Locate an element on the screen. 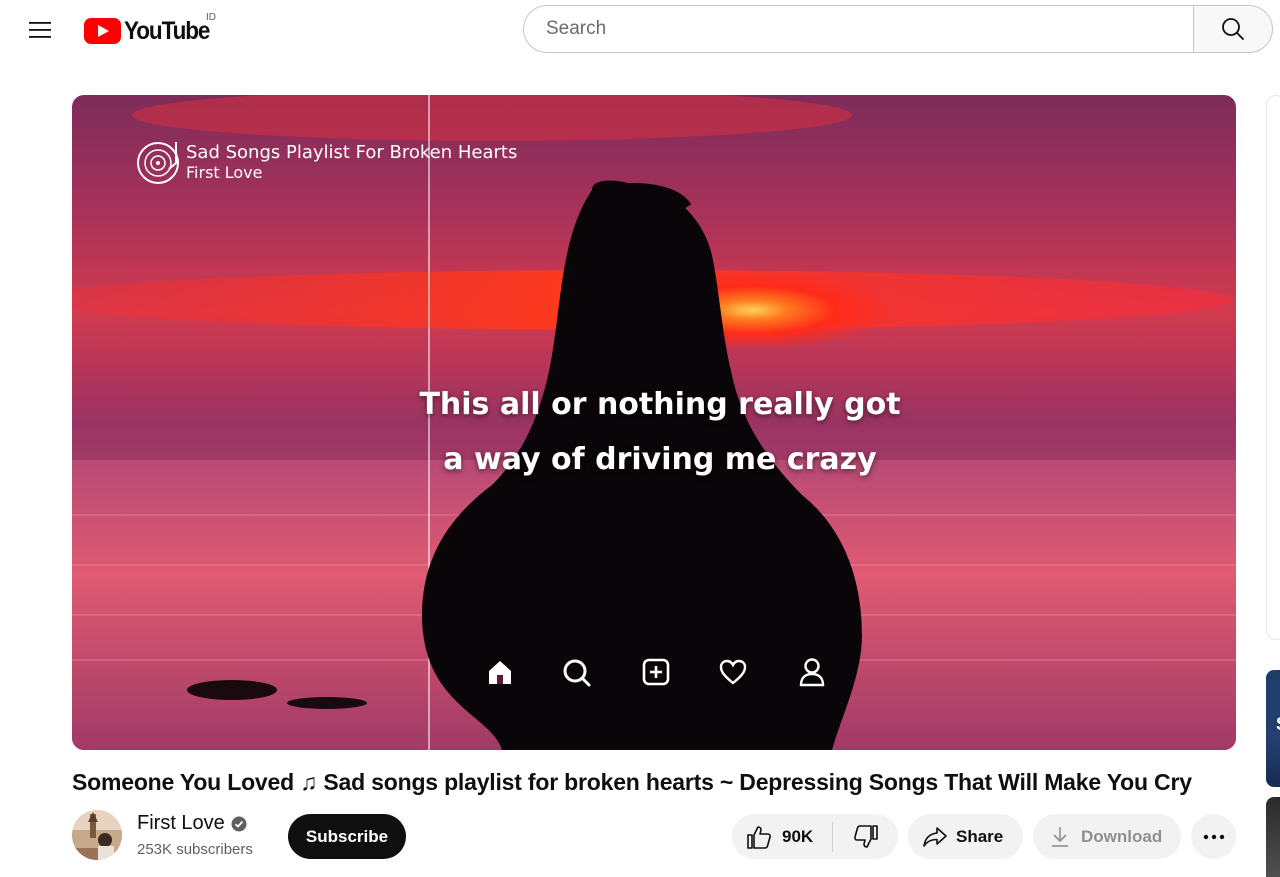 The width and height of the screenshot is (1280, 877). thumbs-up-icon is located at coordinates (759, 837).